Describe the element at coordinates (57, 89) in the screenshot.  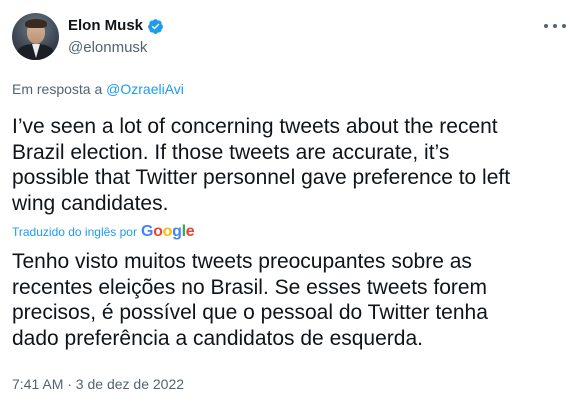
I see `reply-prefix: Em resposta a` at that location.